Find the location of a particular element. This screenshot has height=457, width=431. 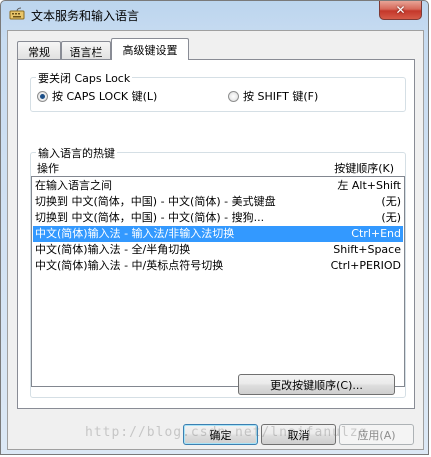

hotkey-action: 中文(简体)输入法 - 全/半角切换 is located at coordinates (113, 249).